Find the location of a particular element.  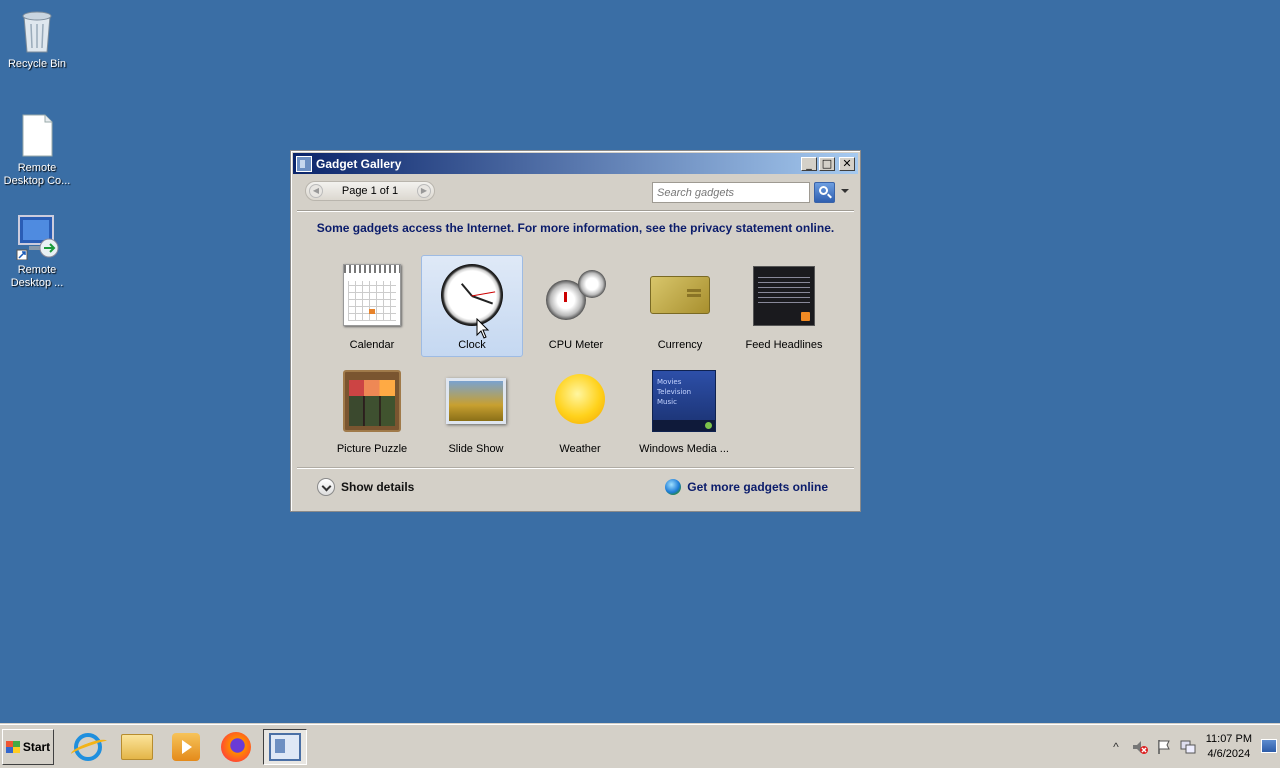

gadget-currency: Currency is located at coordinates (680, 307).